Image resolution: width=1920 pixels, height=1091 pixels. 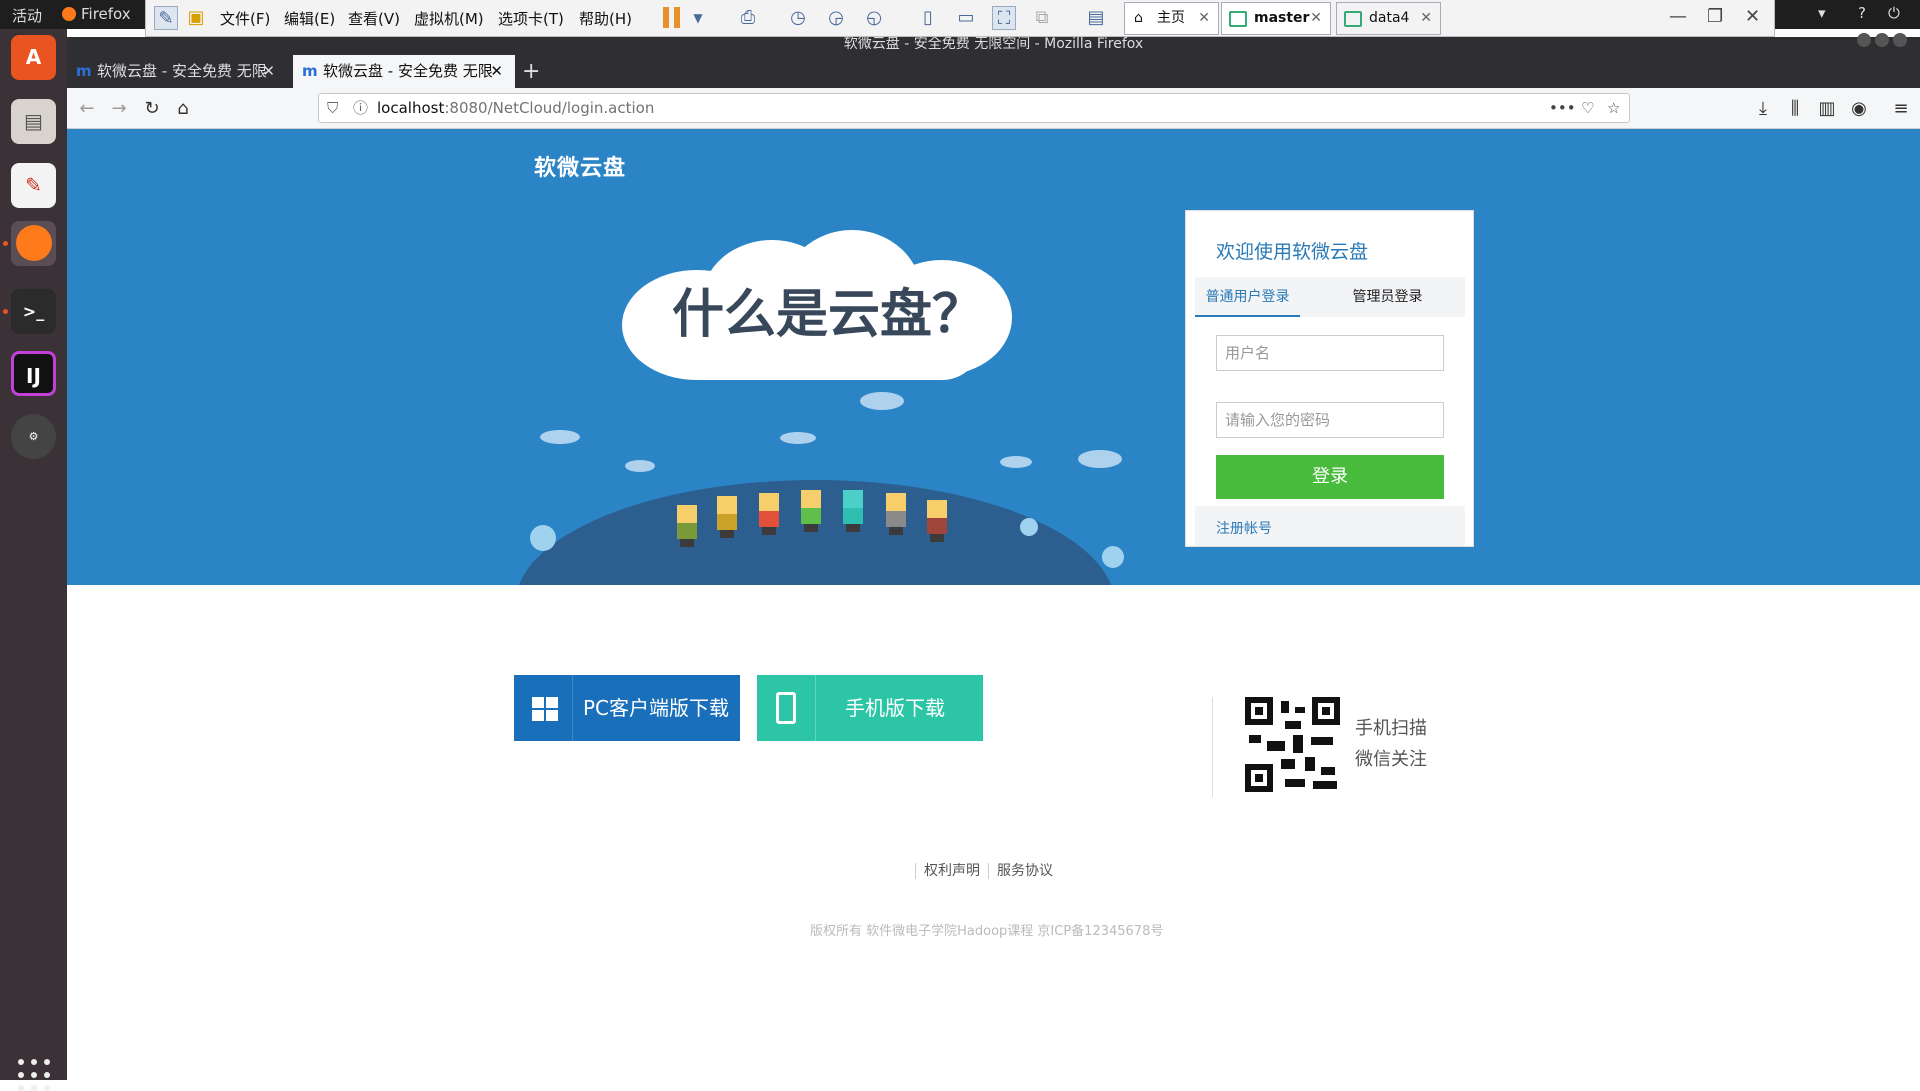 What do you see at coordinates (34, 1075) in the screenshot?
I see `show-applications-icon` at bounding box center [34, 1075].